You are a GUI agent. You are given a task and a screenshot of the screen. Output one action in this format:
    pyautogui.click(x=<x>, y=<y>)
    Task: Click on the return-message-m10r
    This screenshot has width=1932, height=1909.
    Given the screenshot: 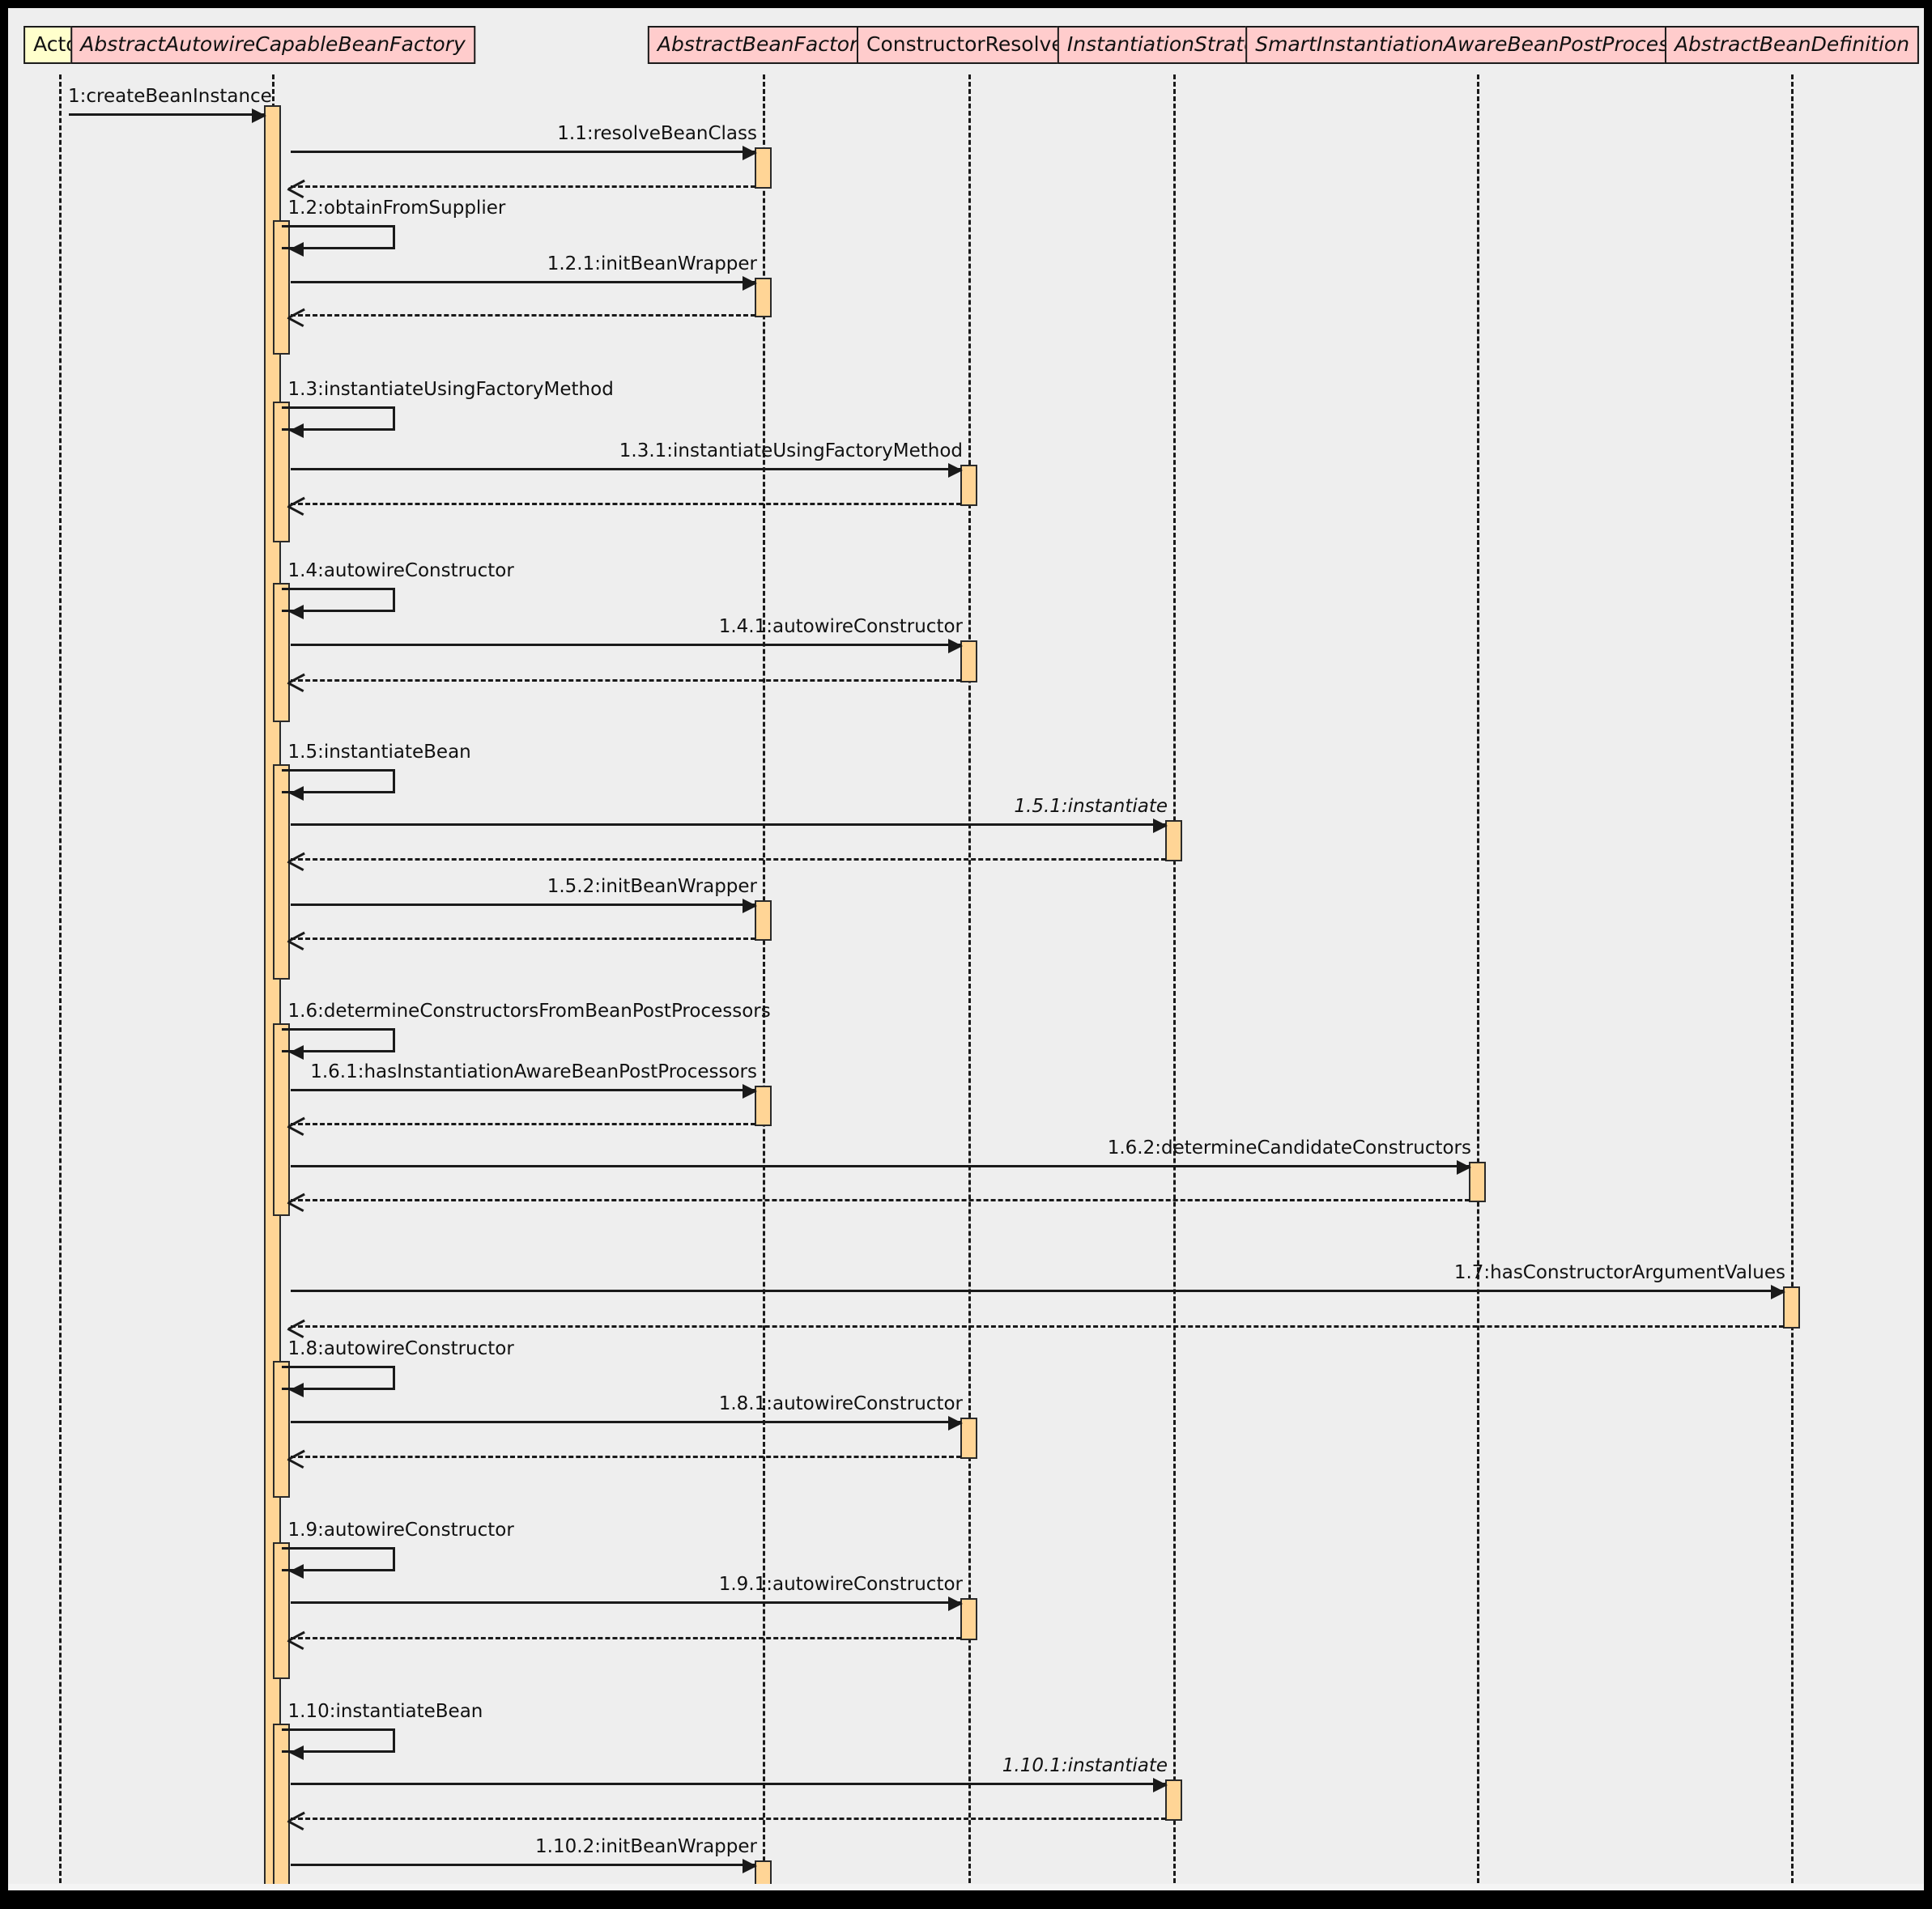 What is the action you would take?
    pyautogui.click(x=522, y=939)
    